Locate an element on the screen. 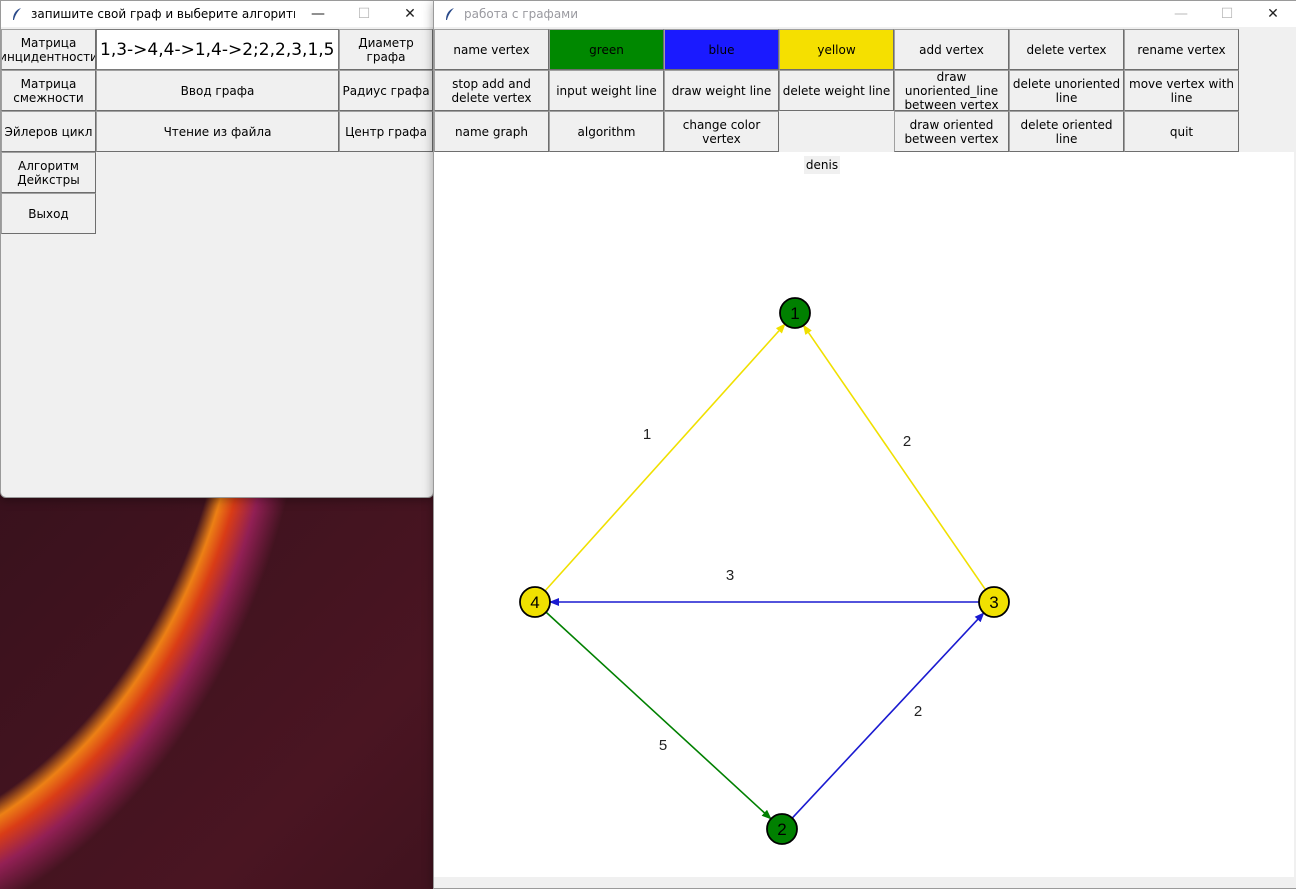 The width and height of the screenshot is (1296, 889). draw-unoriented-line-button: draw unoriented_line between vertex is located at coordinates (951, 90).